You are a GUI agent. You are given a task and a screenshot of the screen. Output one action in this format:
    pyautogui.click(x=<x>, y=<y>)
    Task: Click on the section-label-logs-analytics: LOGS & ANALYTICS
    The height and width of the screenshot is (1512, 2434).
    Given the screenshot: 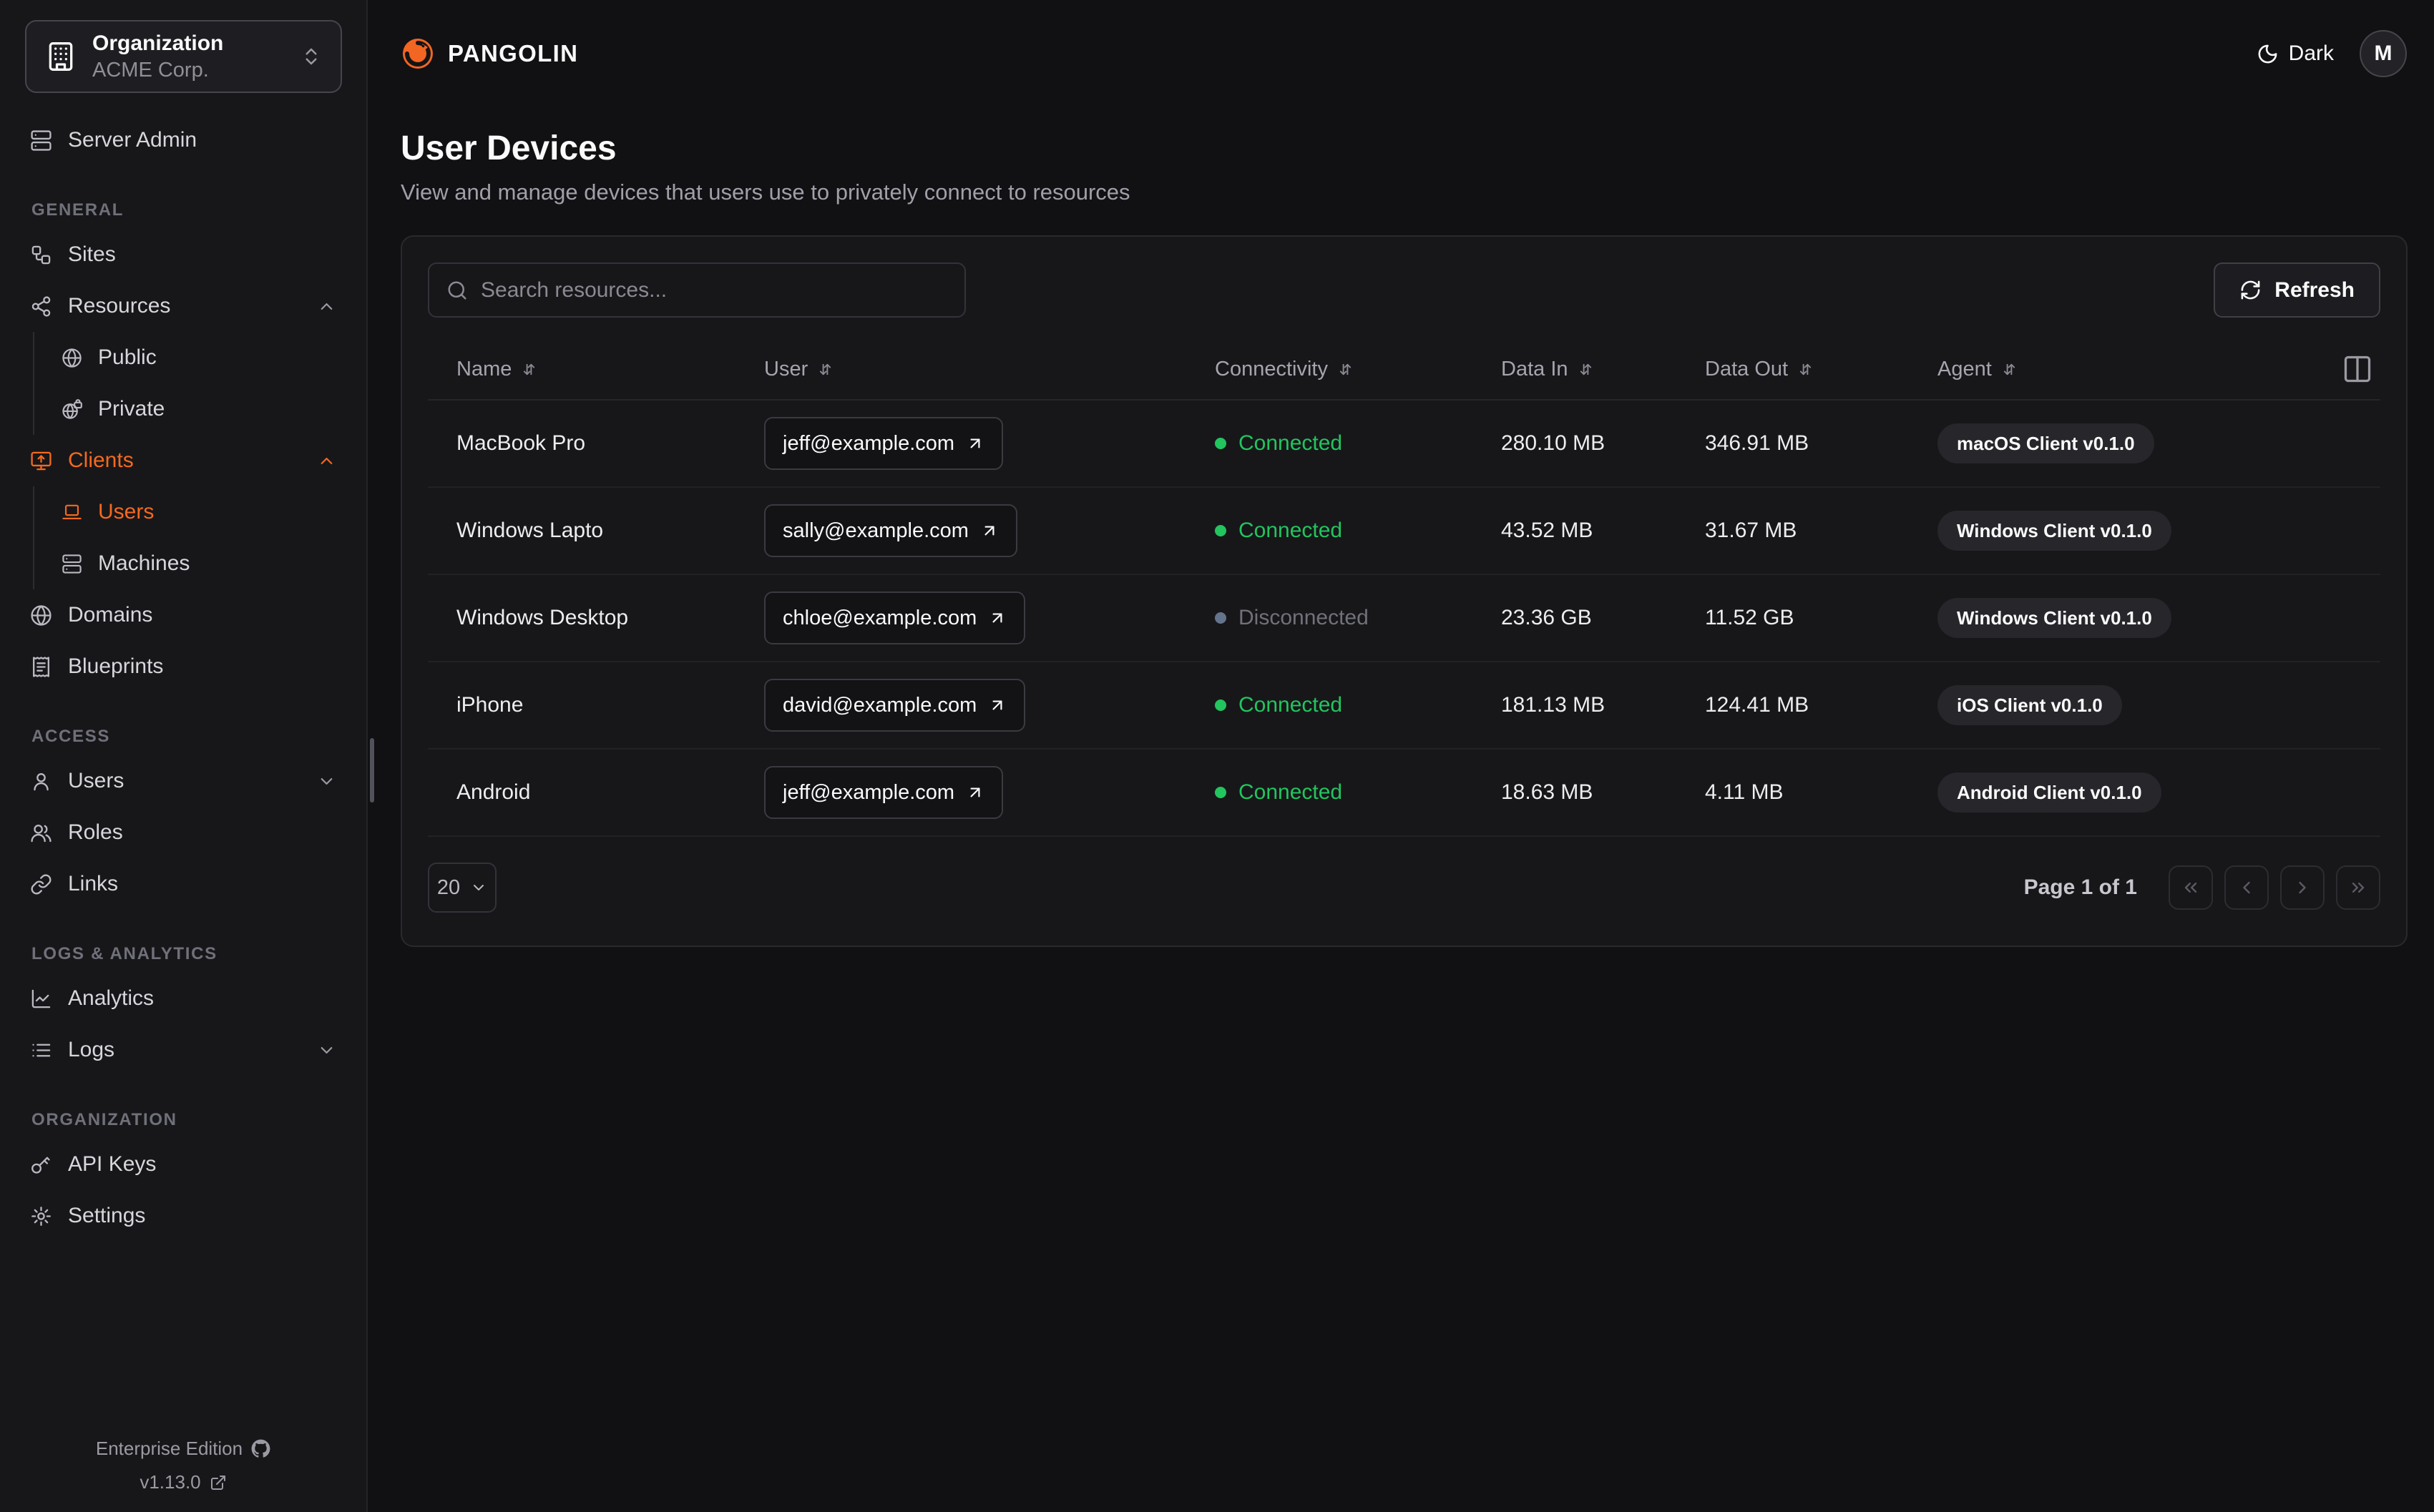 What is the action you would take?
    pyautogui.click(x=124, y=953)
    